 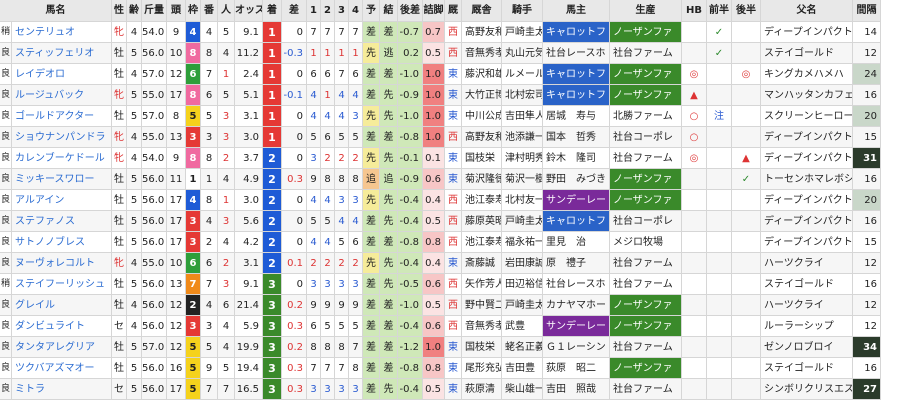 What do you see at coordinates (314, 347) in the screenshot?
I see `cell-p1: 8` at bounding box center [314, 347].